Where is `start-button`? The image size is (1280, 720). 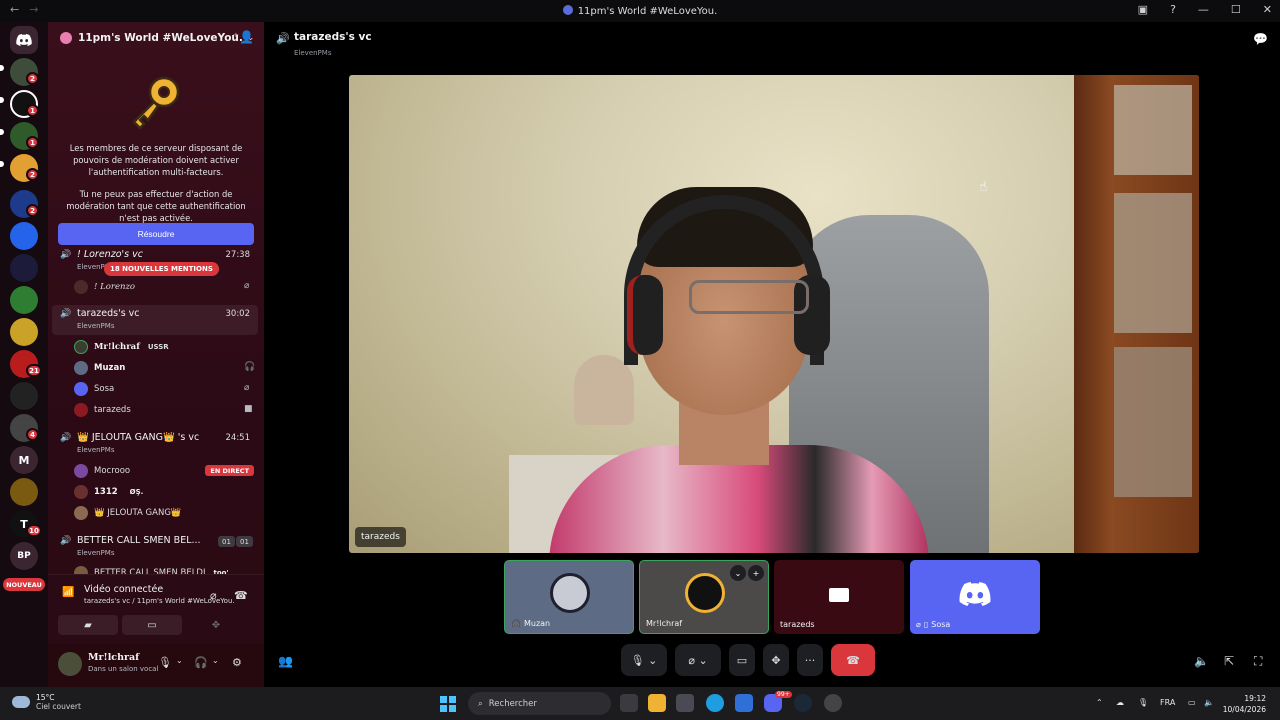
start-button is located at coordinates (448, 704).